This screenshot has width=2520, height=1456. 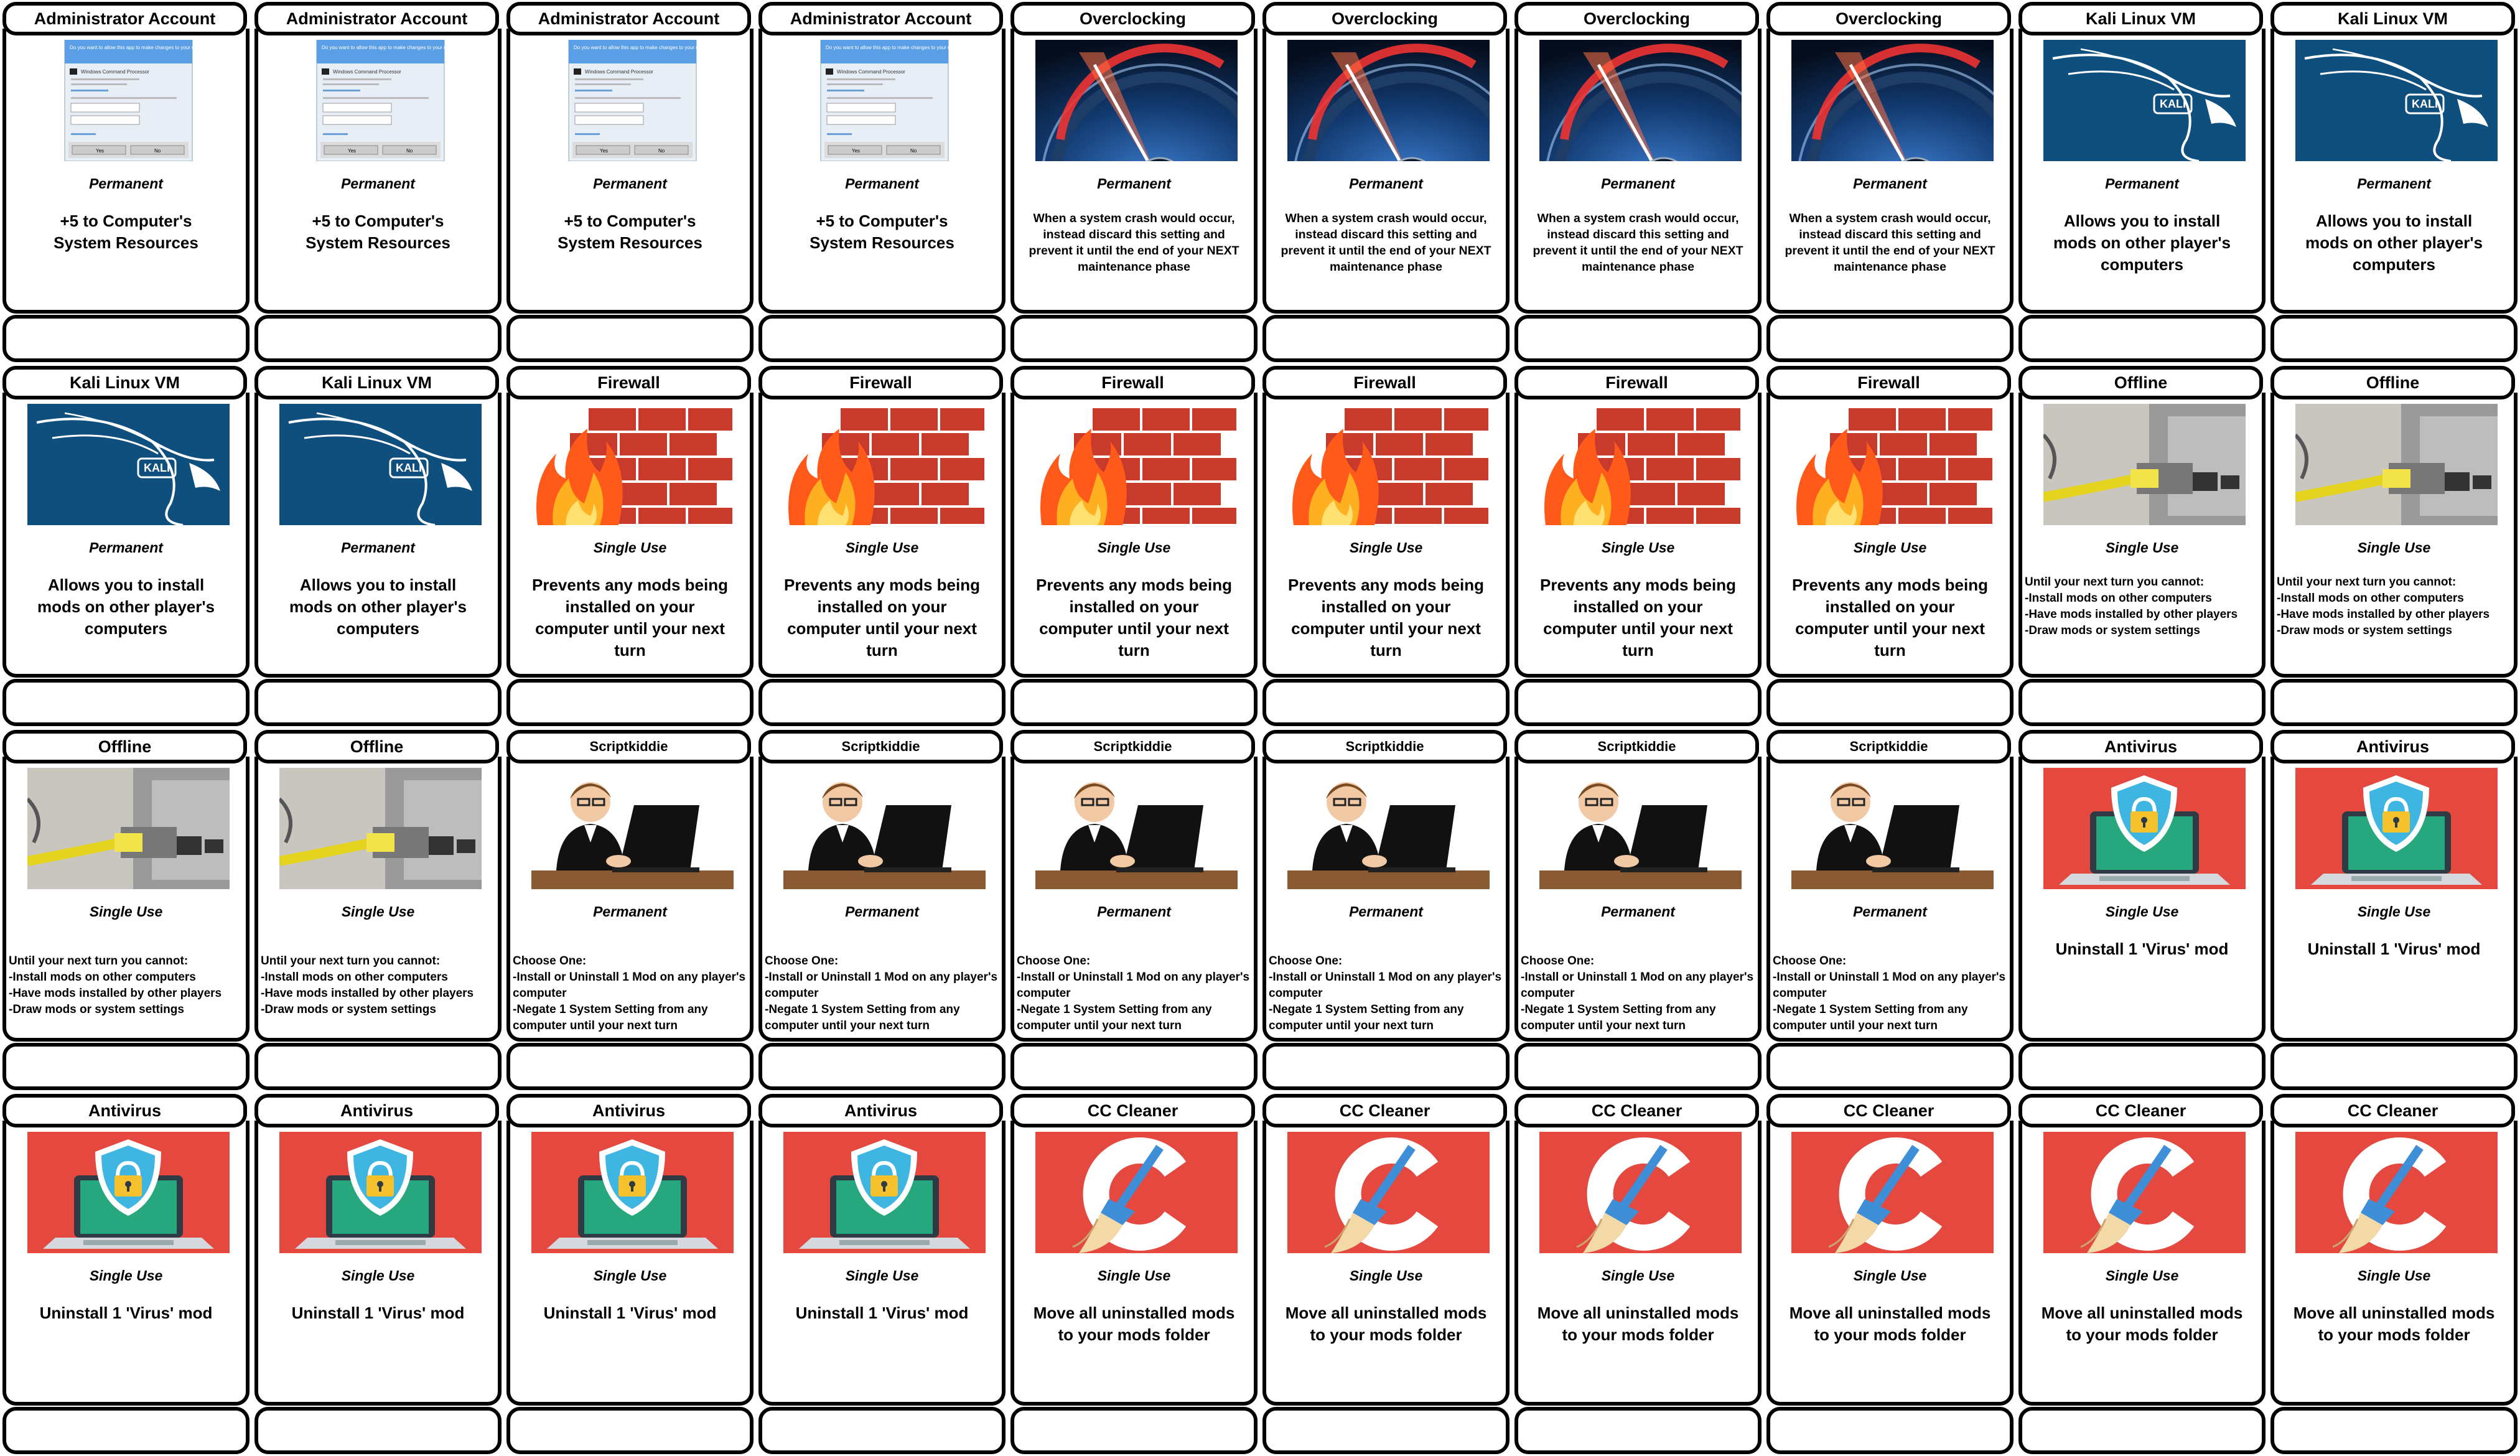 What do you see at coordinates (1384, 18) in the screenshot?
I see `card-title: Overclocking` at bounding box center [1384, 18].